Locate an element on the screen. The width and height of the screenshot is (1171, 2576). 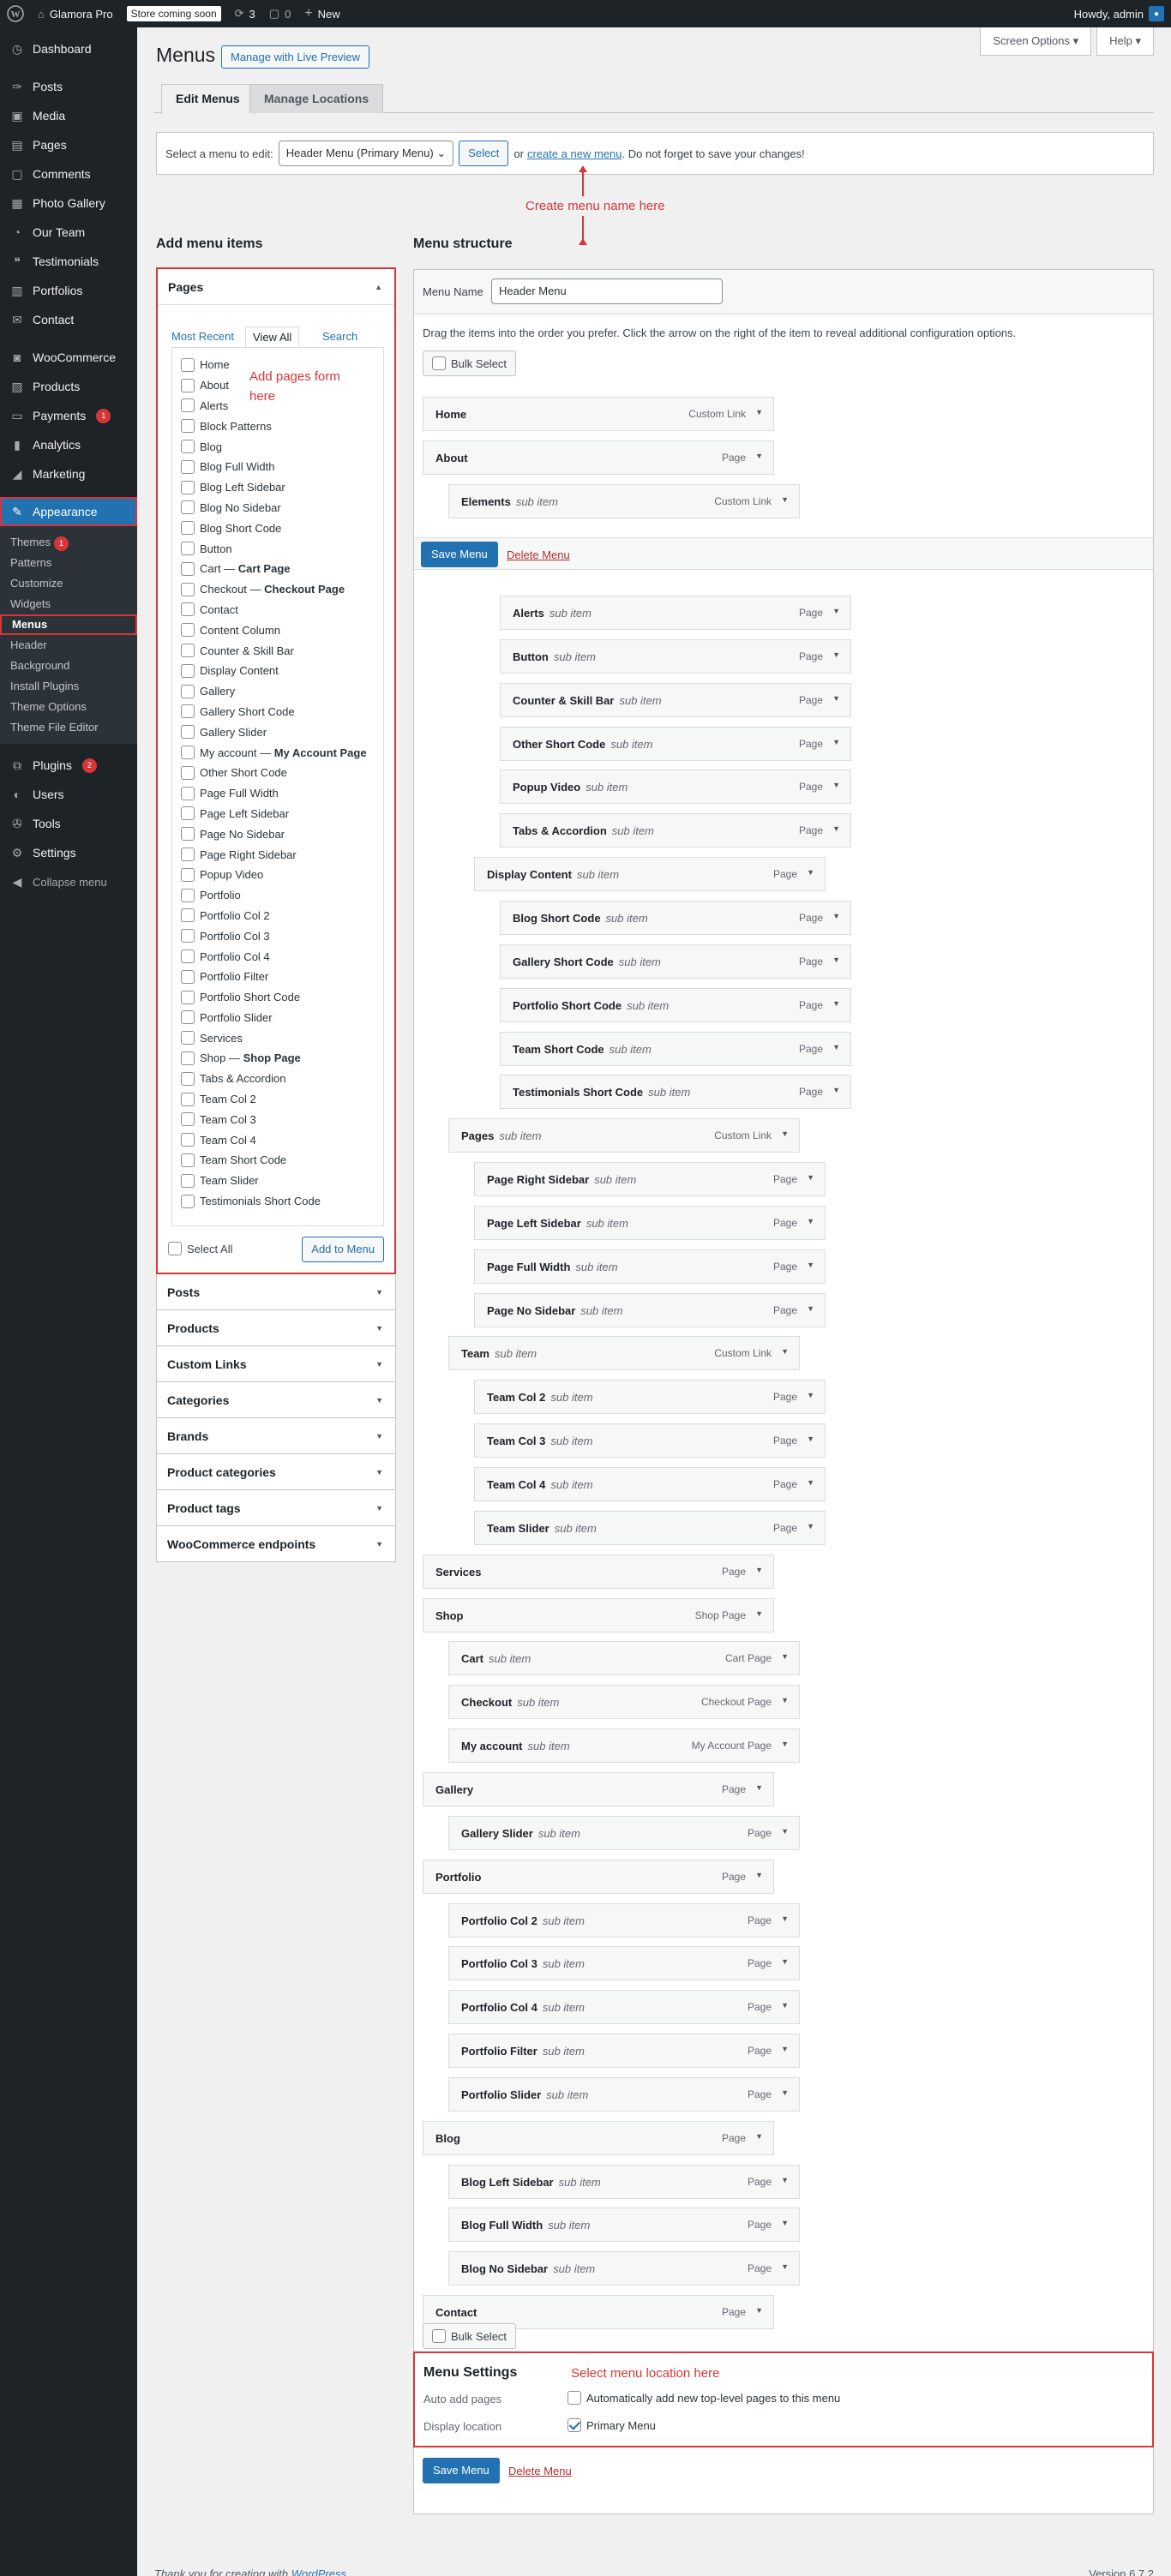
accordion-custom-links: Custom Links ▼ is located at coordinates (276, 1364).